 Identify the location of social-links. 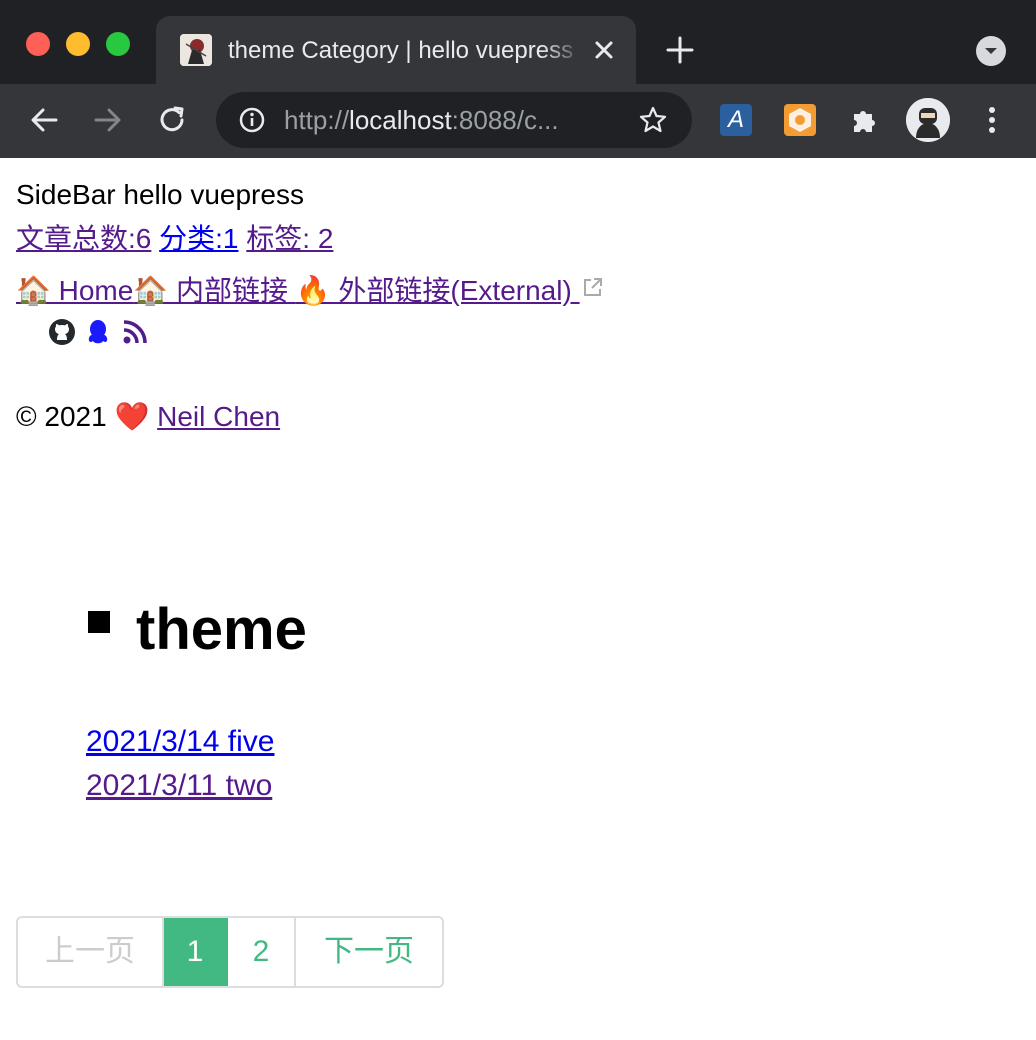
(100, 333).